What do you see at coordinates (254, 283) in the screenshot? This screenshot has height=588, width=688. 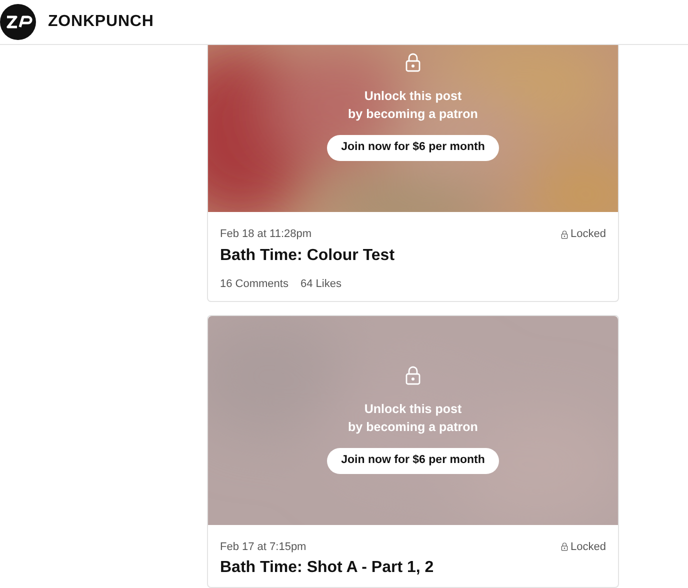 I see `comments-count: 16 Comments` at bounding box center [254, 283].